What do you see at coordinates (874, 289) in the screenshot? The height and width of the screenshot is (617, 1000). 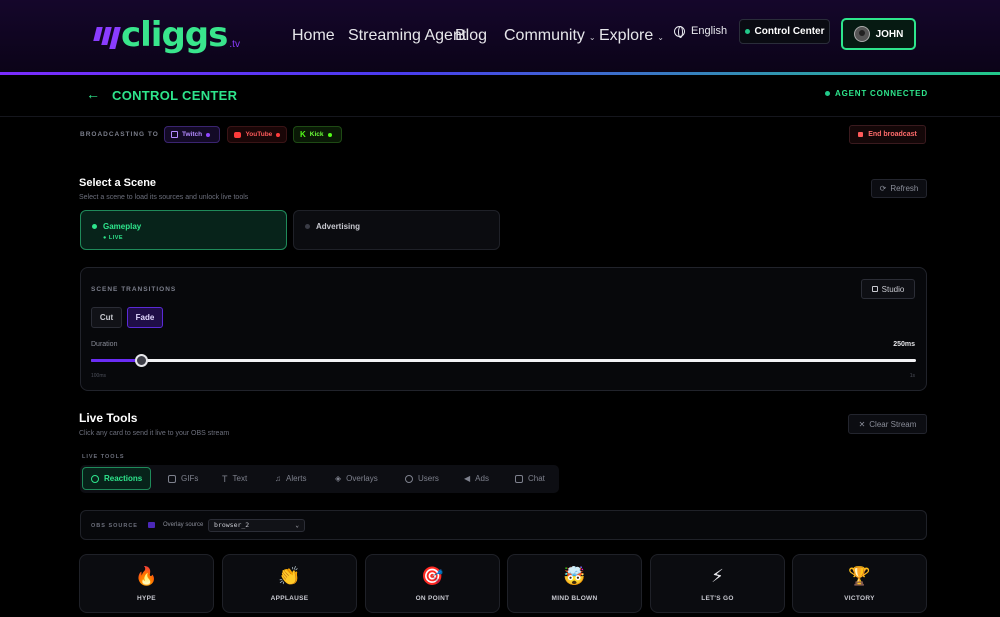 I see `studio-icon` at bounding box center [874, 289].